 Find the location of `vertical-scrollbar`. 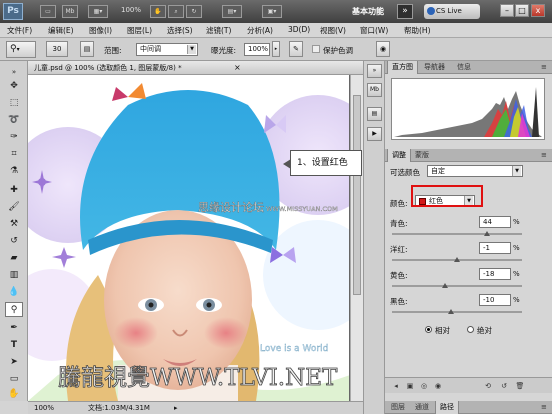

vertical-scrollbar is located at coordinates (356, 238).